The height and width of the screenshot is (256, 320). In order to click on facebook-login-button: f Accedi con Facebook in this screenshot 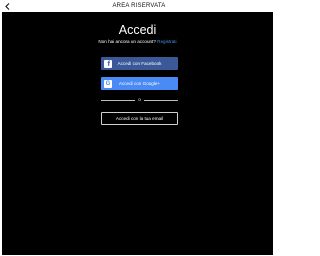, I will do `click(139, 63)`.